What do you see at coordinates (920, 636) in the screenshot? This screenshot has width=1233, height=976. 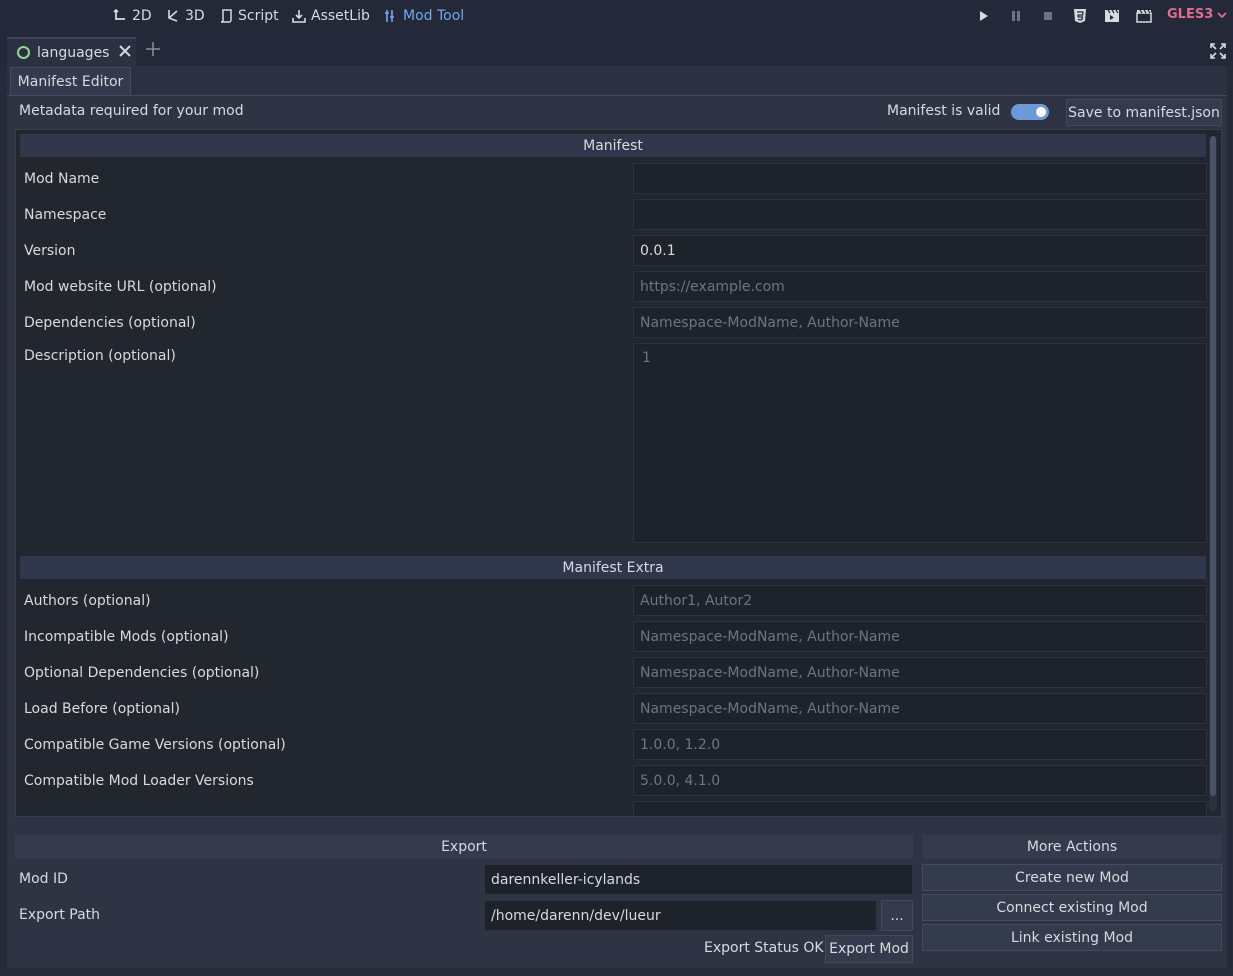 I see `incompatible-mods-input: Namespace-ModName, Author-Name` at bounding box center [920, 636].